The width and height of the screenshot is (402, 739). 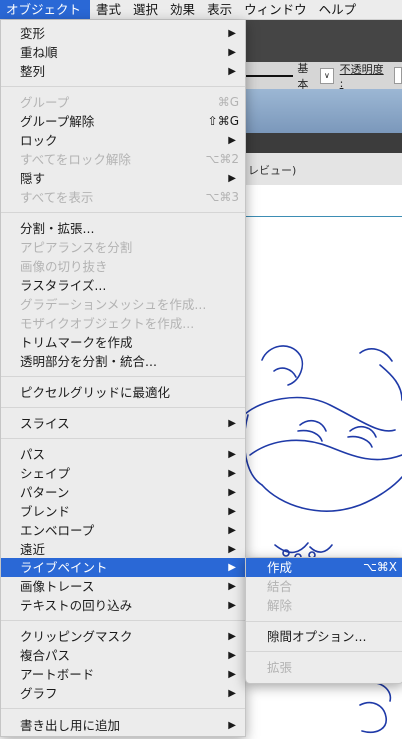 I want to click on menu-effect: 効果, so click(x=182, y=9).